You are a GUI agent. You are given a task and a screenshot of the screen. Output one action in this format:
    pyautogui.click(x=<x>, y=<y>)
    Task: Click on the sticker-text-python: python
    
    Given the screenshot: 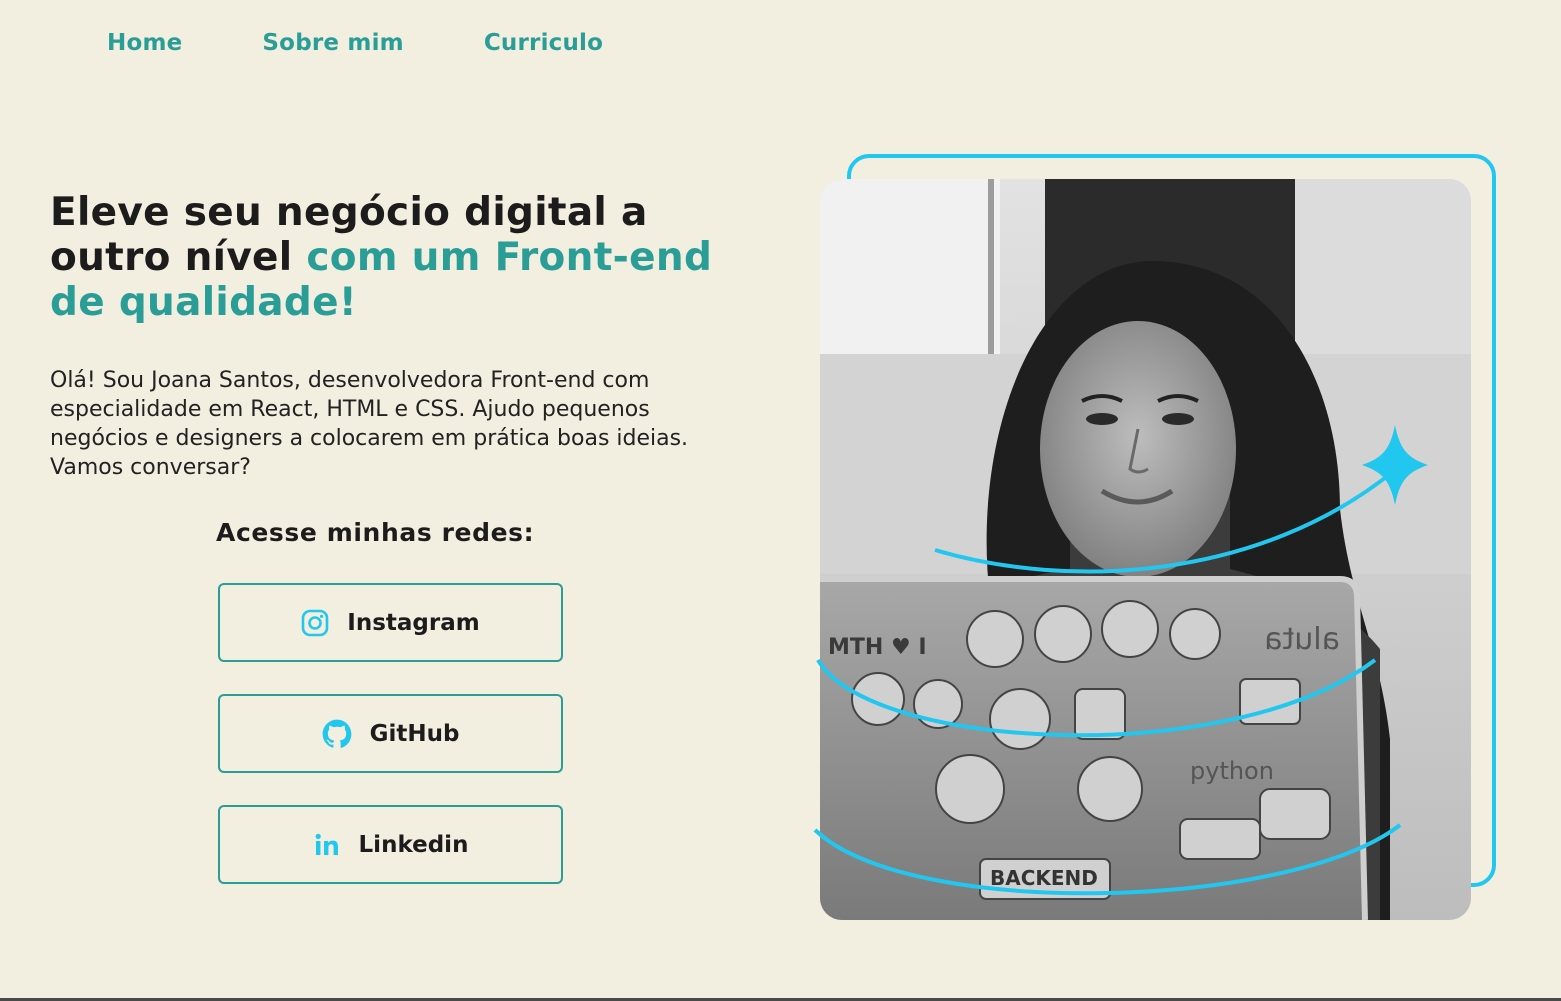 What is the action you would take?
    pyautogui.click(x=1232, y=771)
    